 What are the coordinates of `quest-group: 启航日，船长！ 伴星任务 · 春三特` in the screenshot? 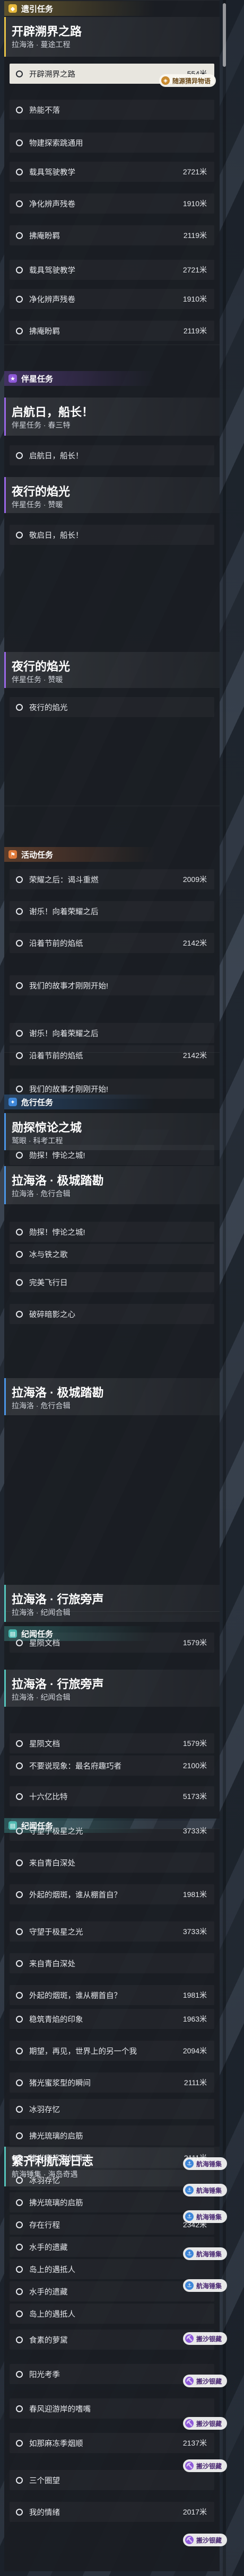 It's located at (112, 417).